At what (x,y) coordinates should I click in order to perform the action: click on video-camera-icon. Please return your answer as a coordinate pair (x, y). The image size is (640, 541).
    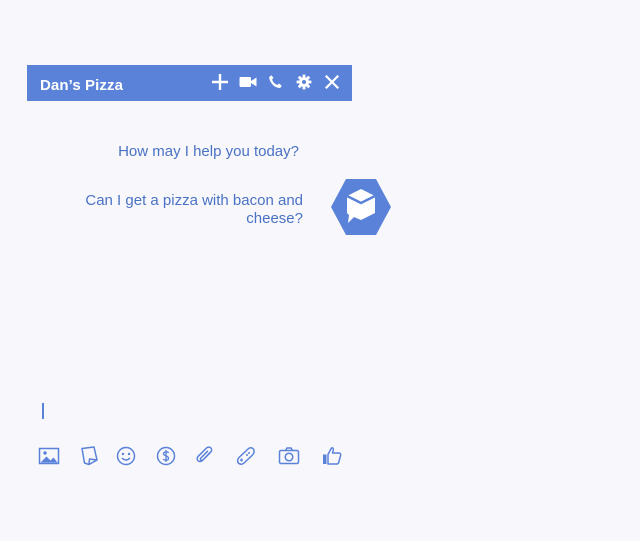
    Looking at the image, I should click on (248, 82).